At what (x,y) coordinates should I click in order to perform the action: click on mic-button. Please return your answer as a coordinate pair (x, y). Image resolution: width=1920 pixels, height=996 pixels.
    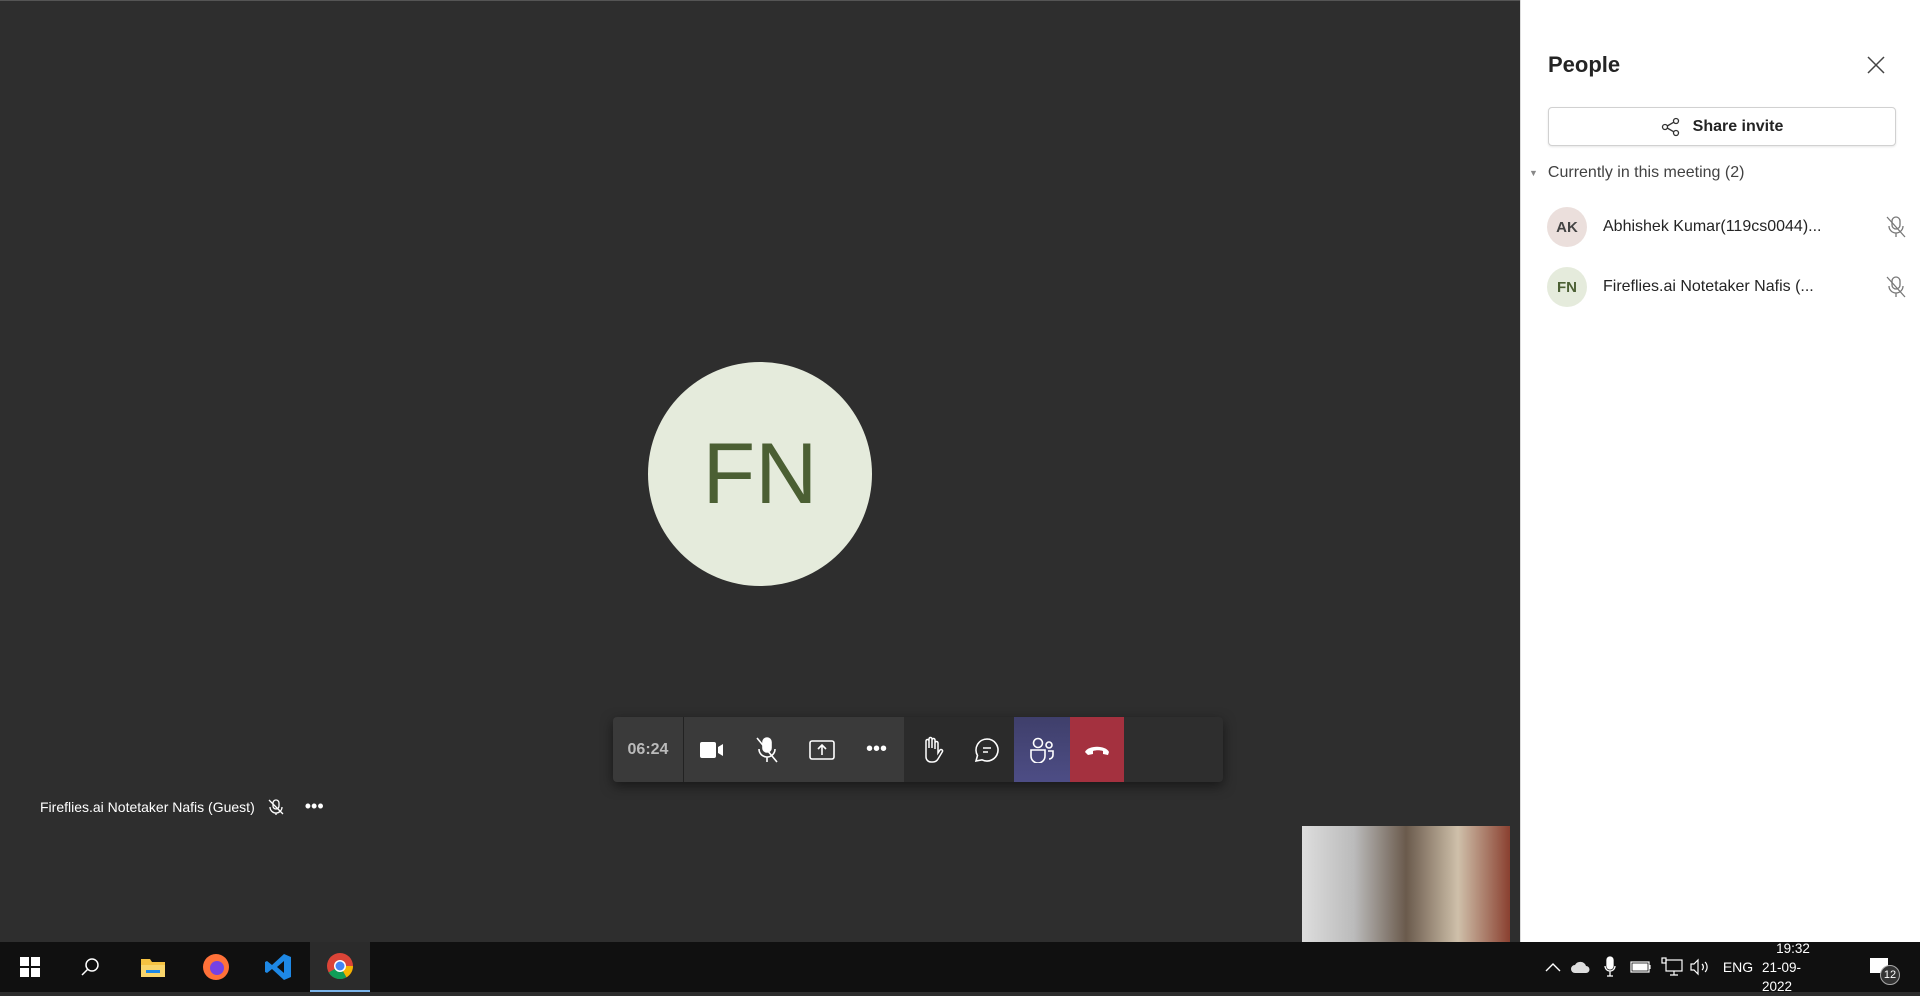
    Looking at the image, I should click on (766, 749).